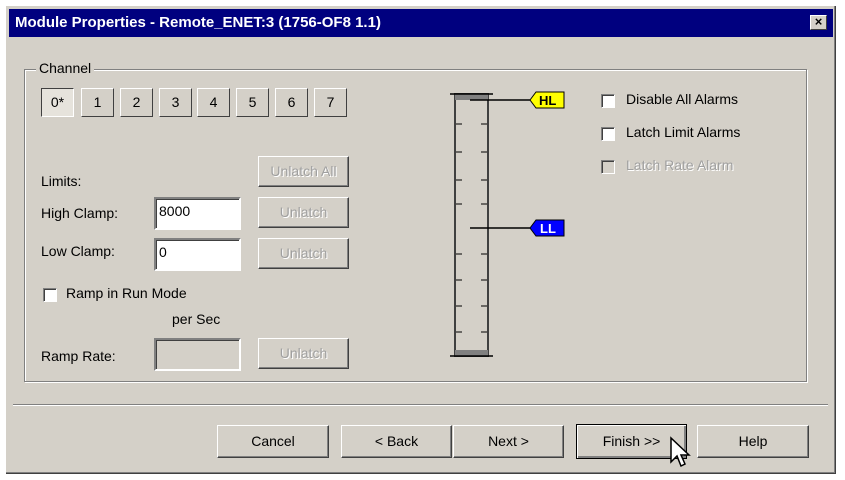  Describe the element at coordinates (78, 251) in the screenshot. I see `low-clamp-label: Low Clamp:` at that location.